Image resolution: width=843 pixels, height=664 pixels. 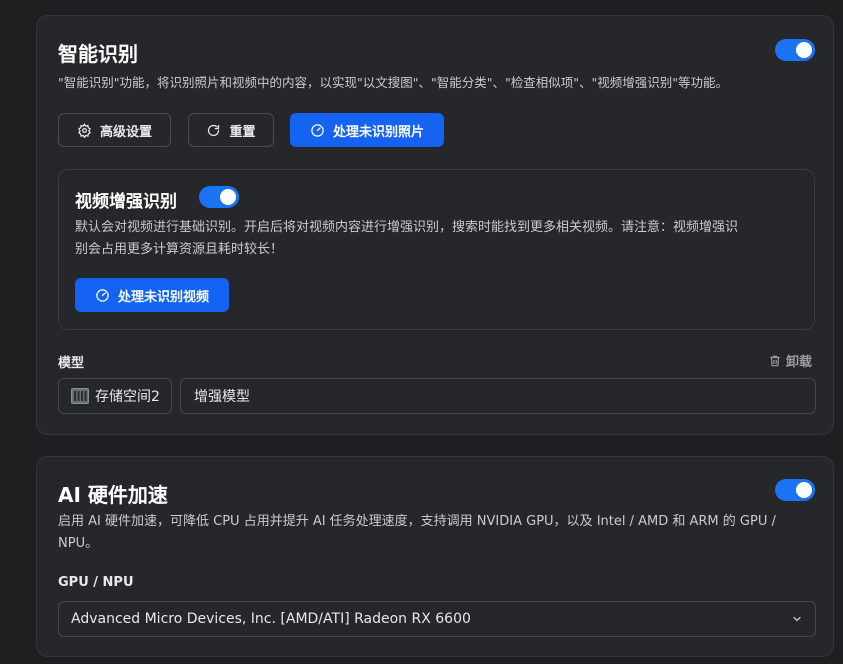 I want to click on model-field: 增强模型, so click(x=498, y=396).